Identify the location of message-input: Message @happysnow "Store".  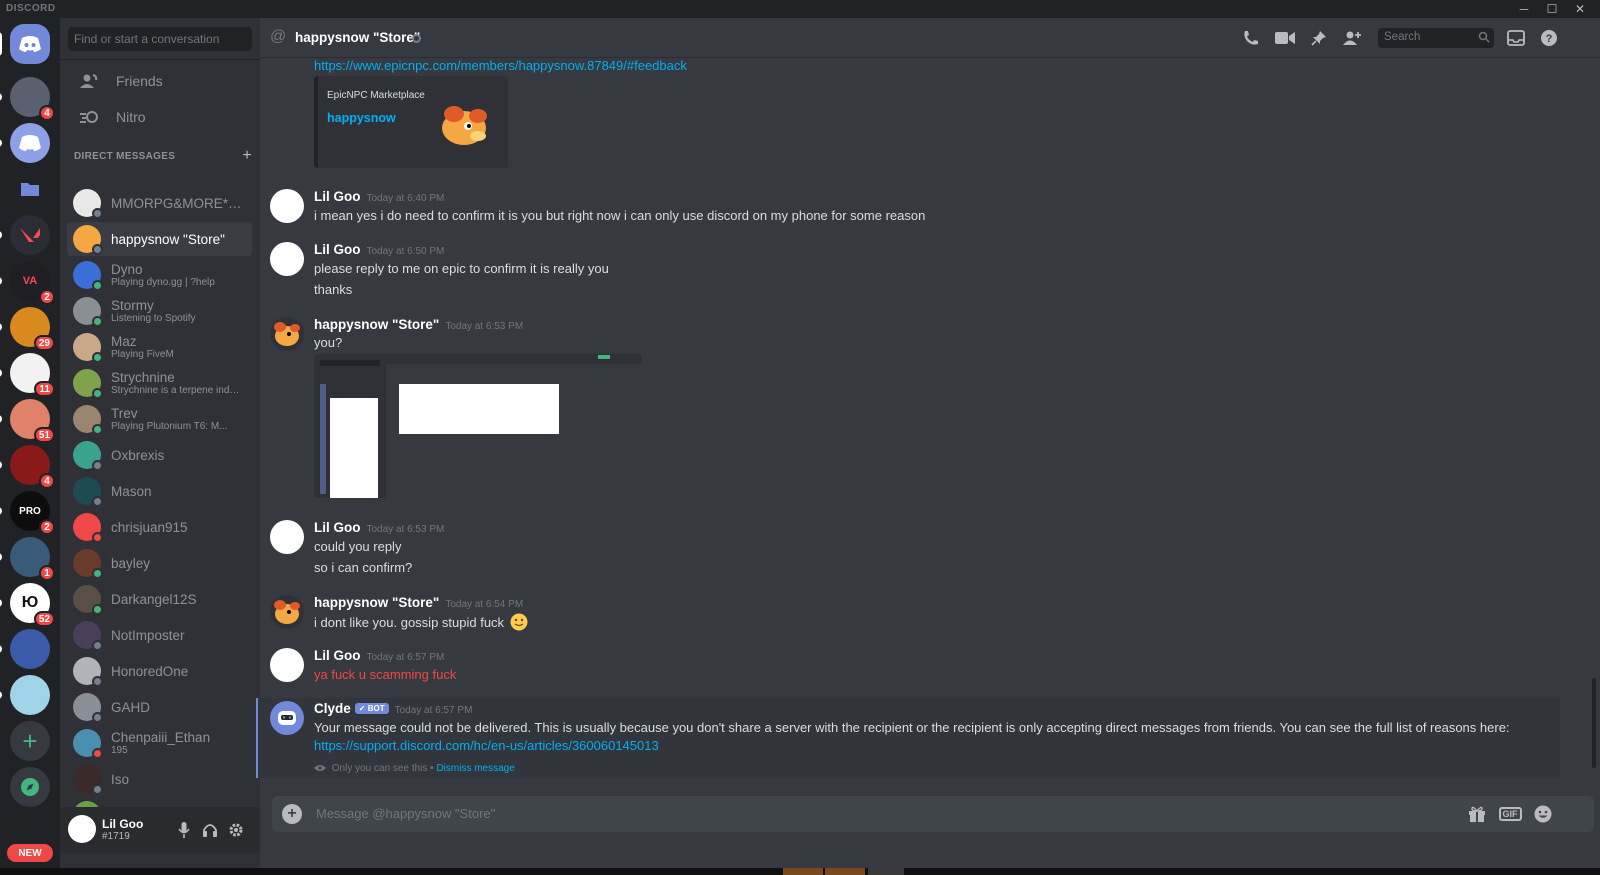
(405, 813).